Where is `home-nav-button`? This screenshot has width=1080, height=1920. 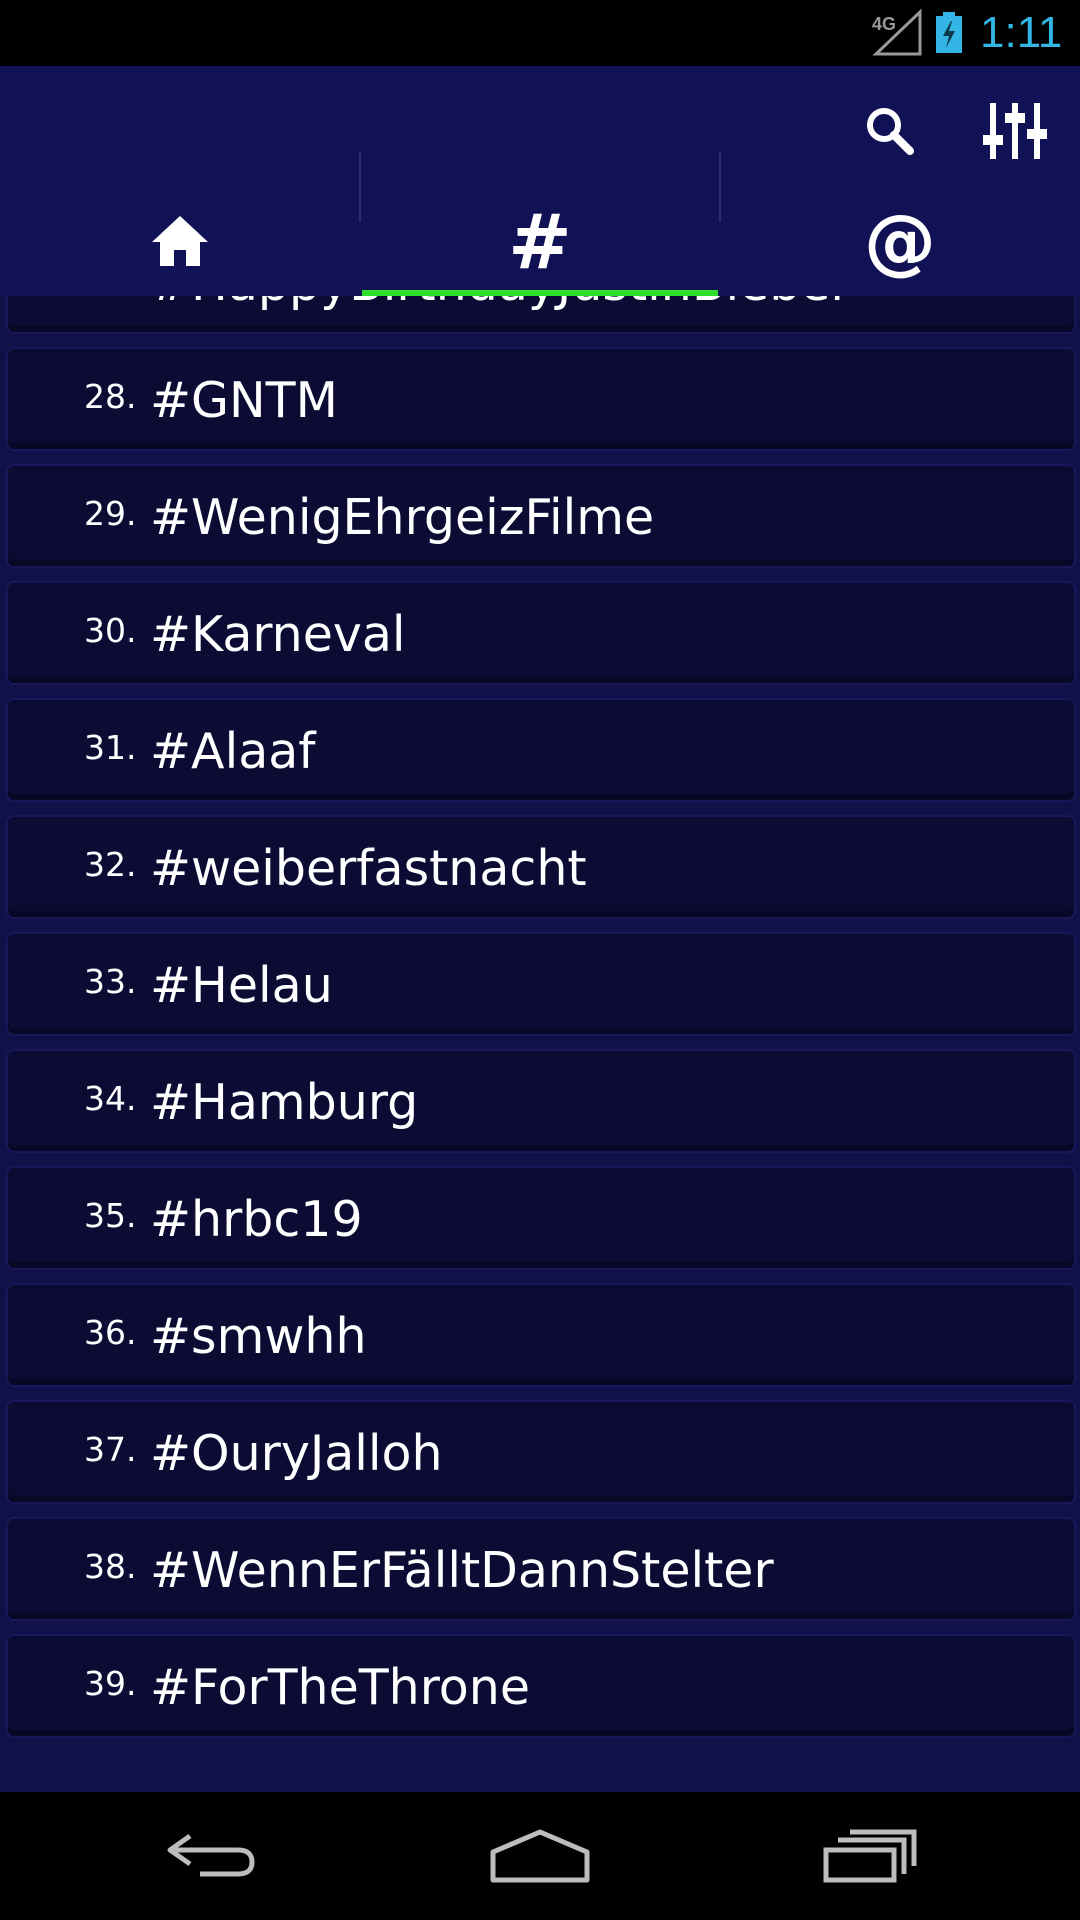 home-nav-button is located at coordinates (540, 1856).